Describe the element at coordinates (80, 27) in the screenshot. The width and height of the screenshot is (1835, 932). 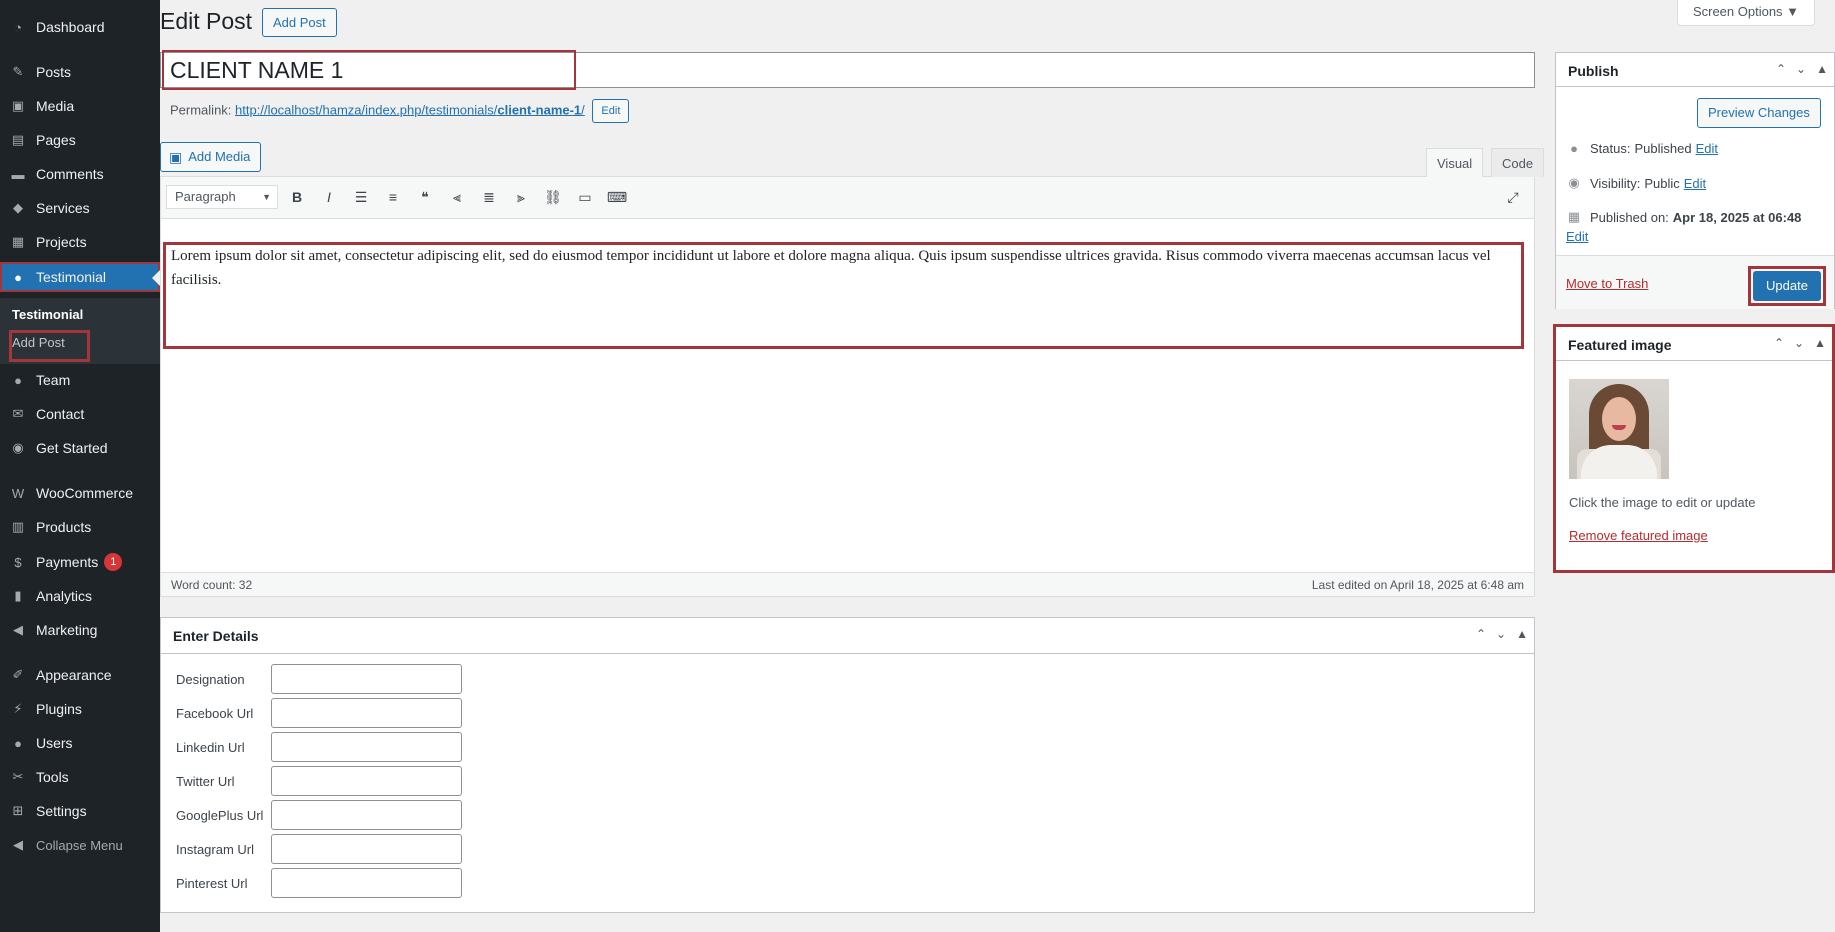
I see `sidebar-item-dashboard: ◔ Dashboard` at that location.